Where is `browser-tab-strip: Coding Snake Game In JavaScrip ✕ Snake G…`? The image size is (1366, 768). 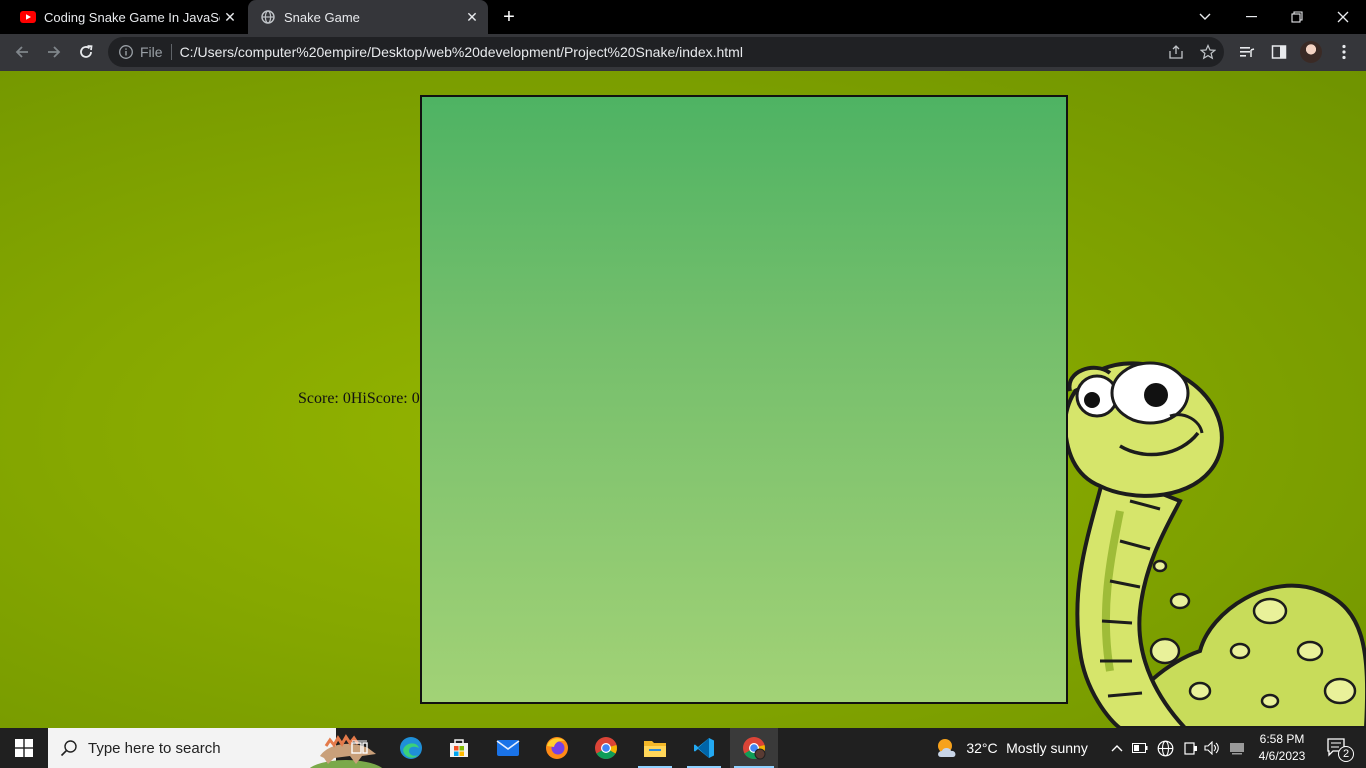
browser-tab-strip: Coding Snake Game In JavaScrip ✕ Snake G… is located at coordinates (683, 17).